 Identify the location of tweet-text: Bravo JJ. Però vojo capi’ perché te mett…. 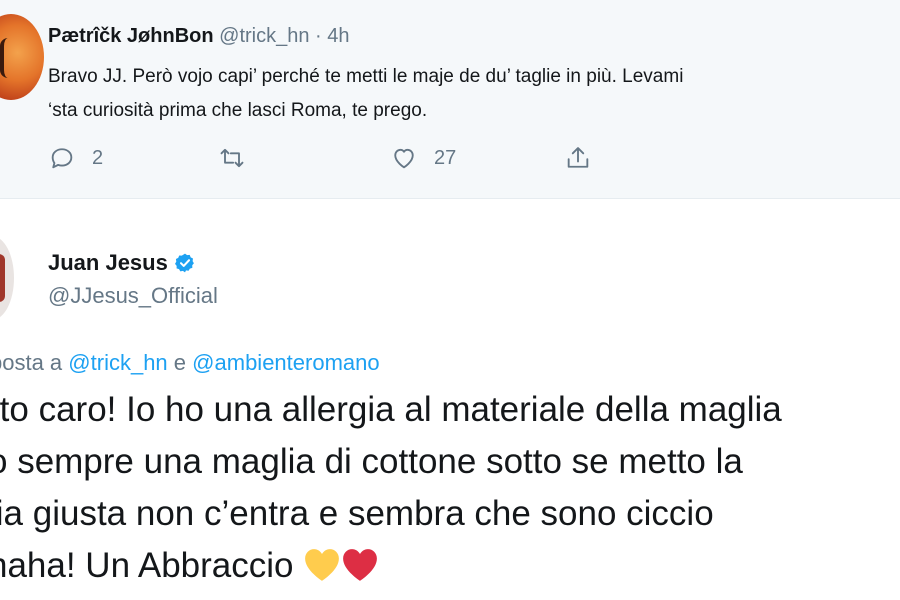
(474, 94).